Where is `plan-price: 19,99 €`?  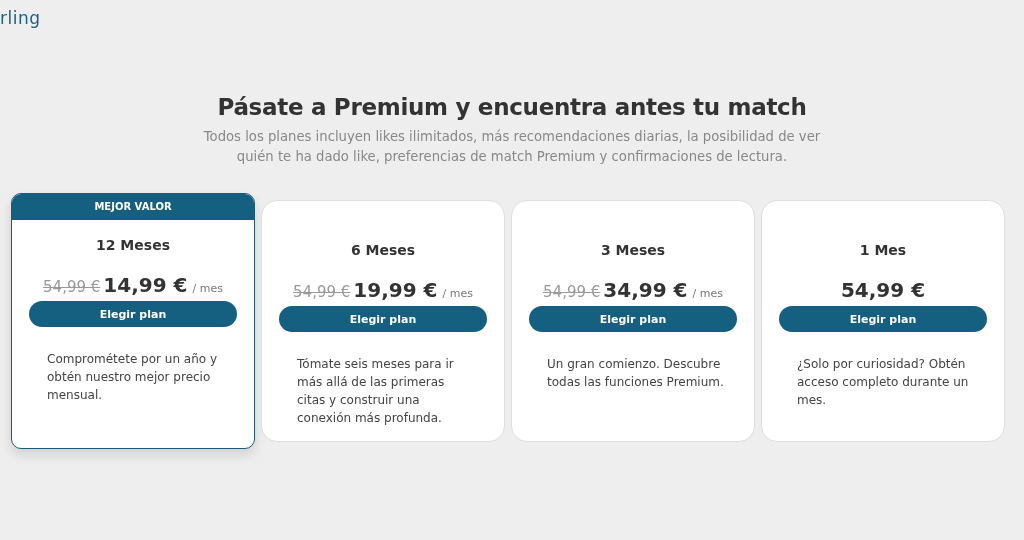
plan-price: 19,99 € is located at coordinates (395, 290).